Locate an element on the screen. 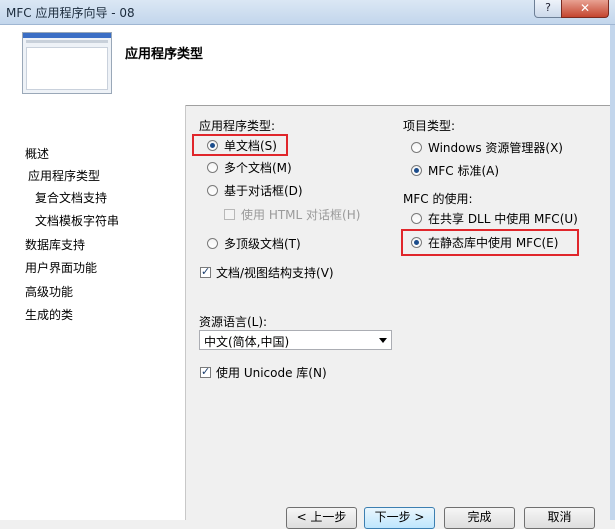 The height and width of the screenshot is (529, 615). help-button: ? is located at coordinates (548, 9).